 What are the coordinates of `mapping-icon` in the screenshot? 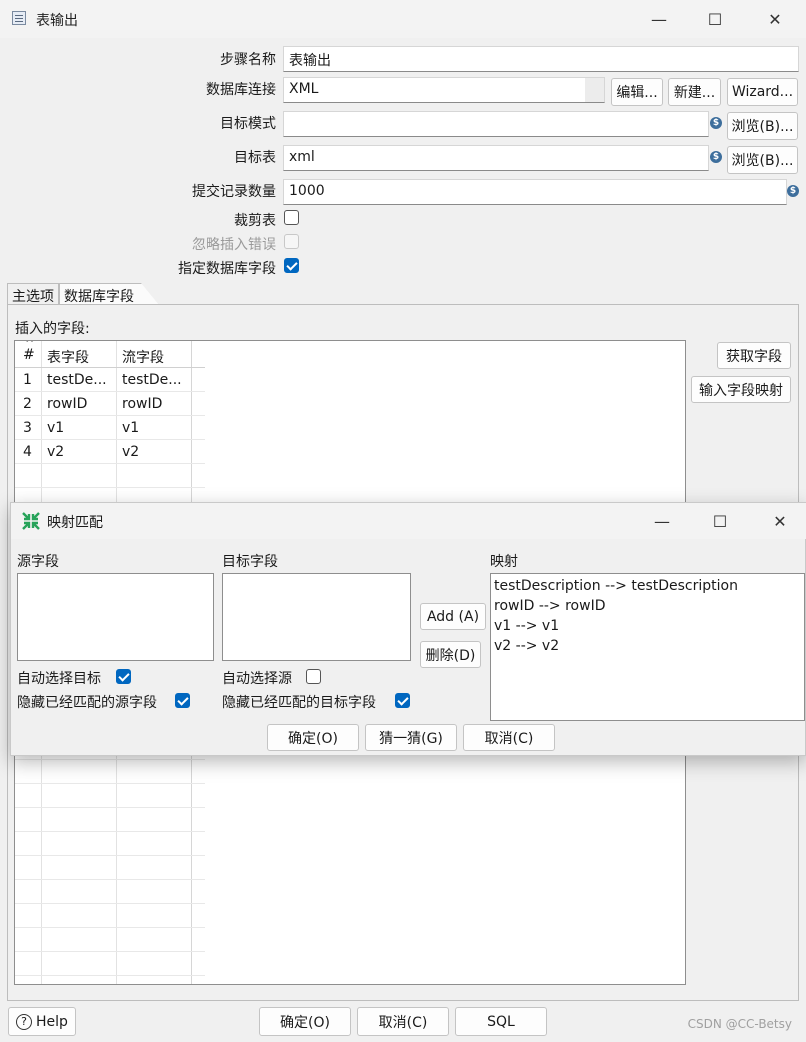 It's located at (31, 521).